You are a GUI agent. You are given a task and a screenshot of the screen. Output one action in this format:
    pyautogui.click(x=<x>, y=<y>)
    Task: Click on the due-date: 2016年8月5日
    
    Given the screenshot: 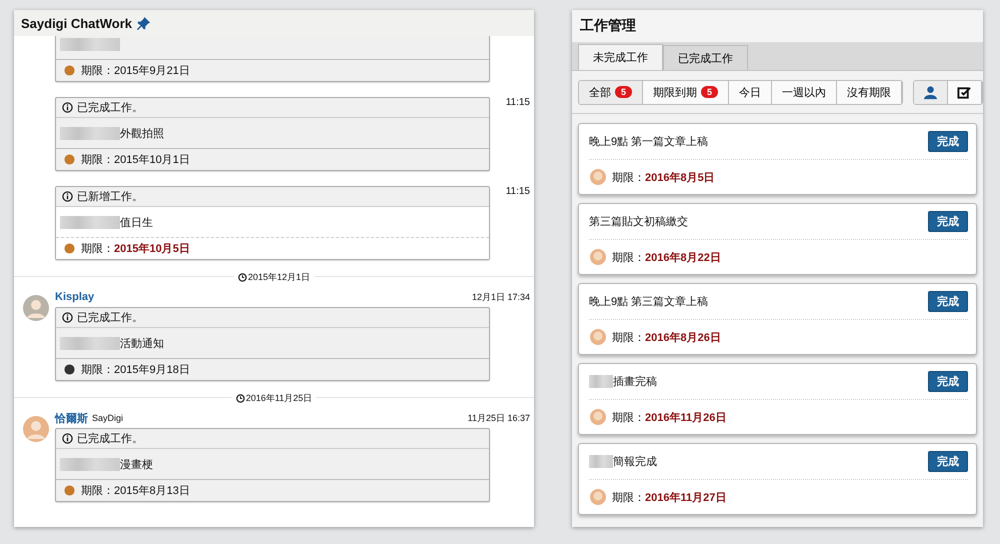 What is the action you would take?
    pyautogui.click(x=680, y=177)
    